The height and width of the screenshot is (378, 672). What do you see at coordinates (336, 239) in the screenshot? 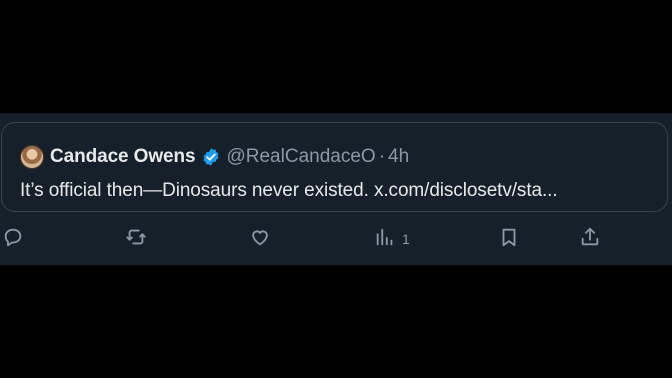
I see `action-bar: 1` at bounding box center [336, 239].